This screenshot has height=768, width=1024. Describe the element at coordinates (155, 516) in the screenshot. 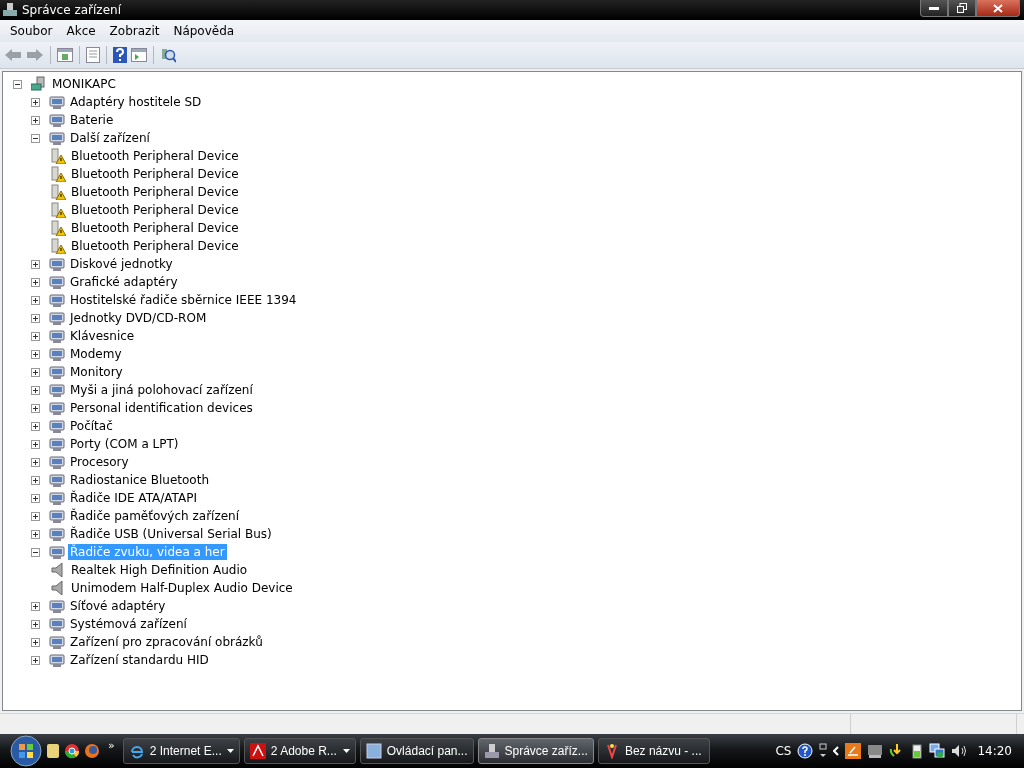

I see `tree-item: Řadiče paměťových zařízení` at that location.